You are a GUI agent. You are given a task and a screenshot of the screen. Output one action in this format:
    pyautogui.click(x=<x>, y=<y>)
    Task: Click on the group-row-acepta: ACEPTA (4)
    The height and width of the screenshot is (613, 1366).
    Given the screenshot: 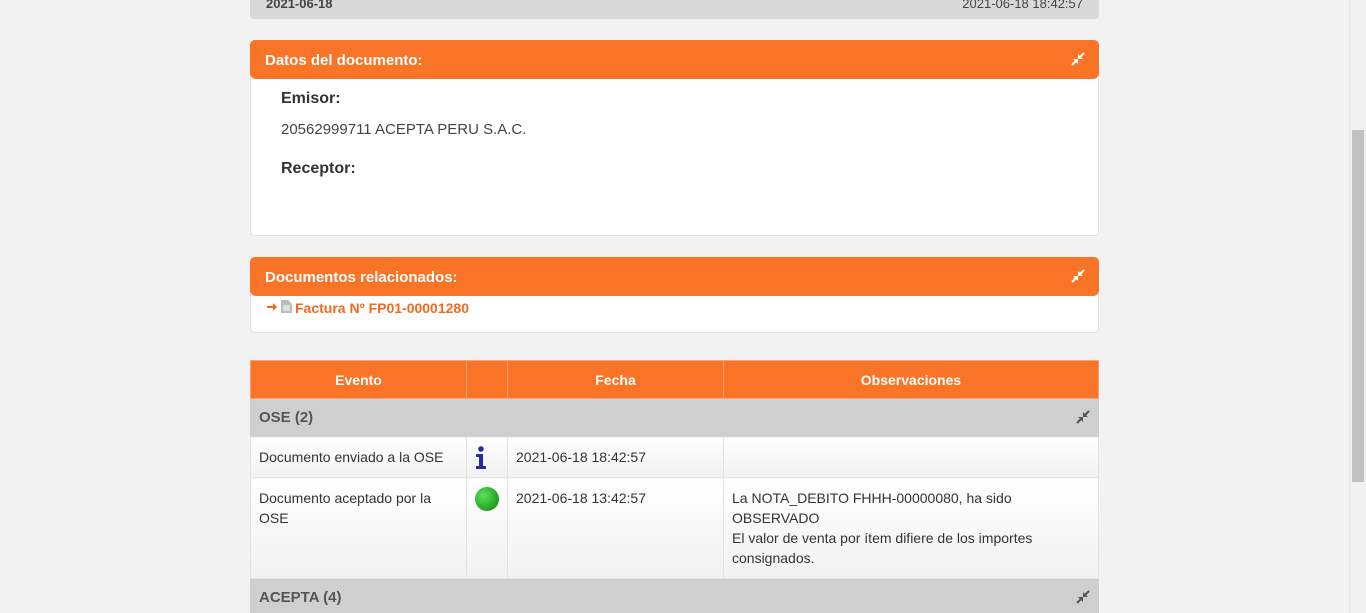 What is the action you would take?
    pyautogui.click(x=674, y=595)
    